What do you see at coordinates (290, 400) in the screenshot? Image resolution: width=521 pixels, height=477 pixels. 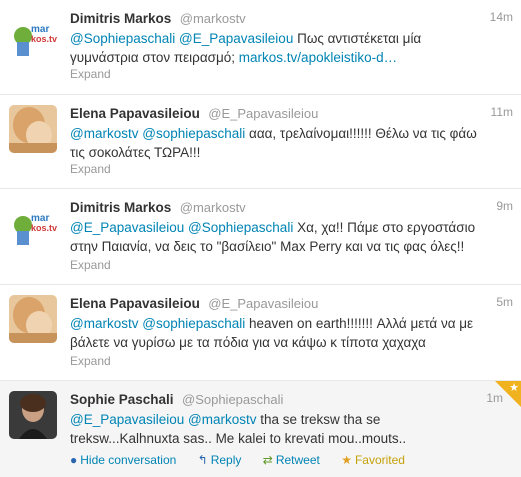 I see `tweet-header: Sophie Paschali @Sophiepaschali` at bounding box center [290, 400].